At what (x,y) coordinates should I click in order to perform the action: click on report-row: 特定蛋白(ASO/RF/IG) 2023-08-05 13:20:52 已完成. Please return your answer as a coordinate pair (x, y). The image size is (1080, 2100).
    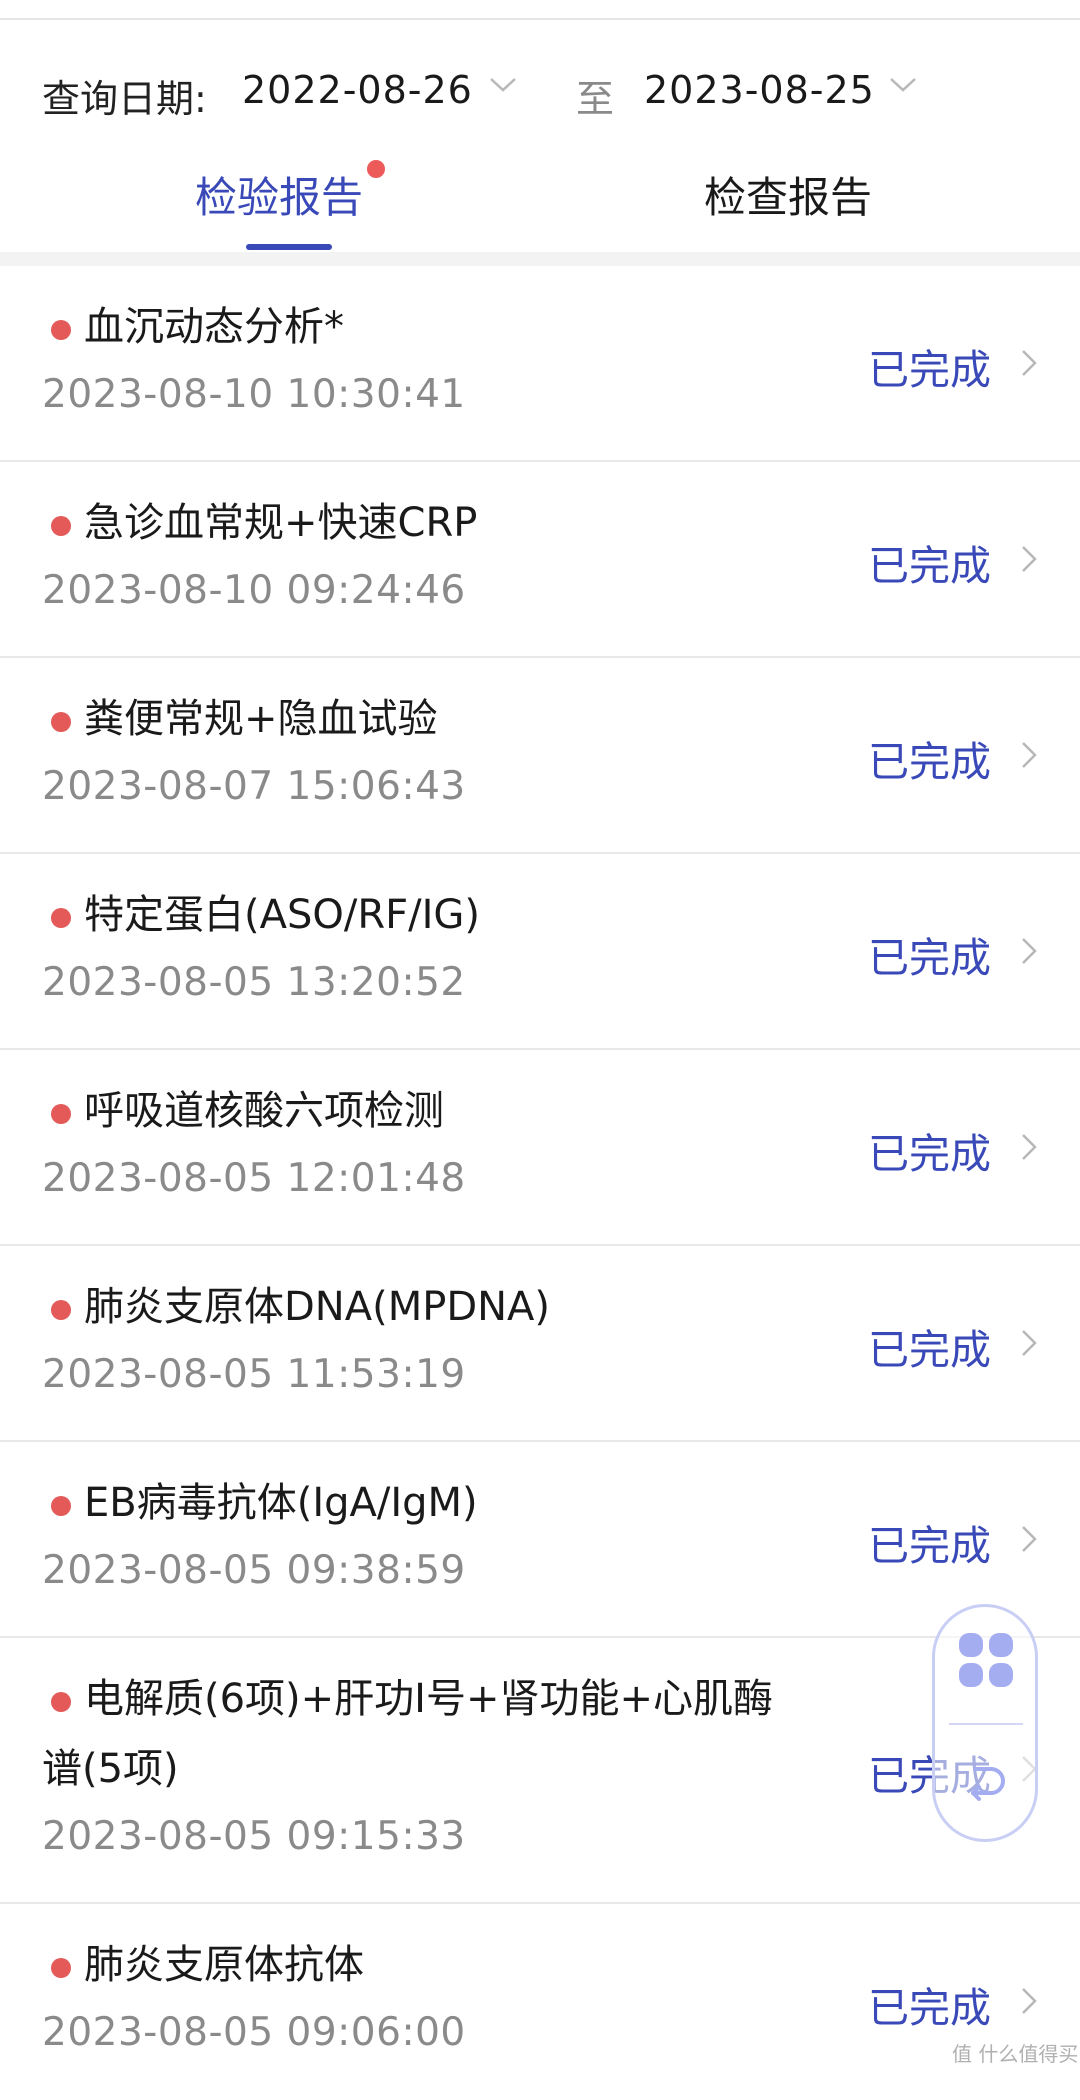
    Looking at the image, I should click on (540, 952).